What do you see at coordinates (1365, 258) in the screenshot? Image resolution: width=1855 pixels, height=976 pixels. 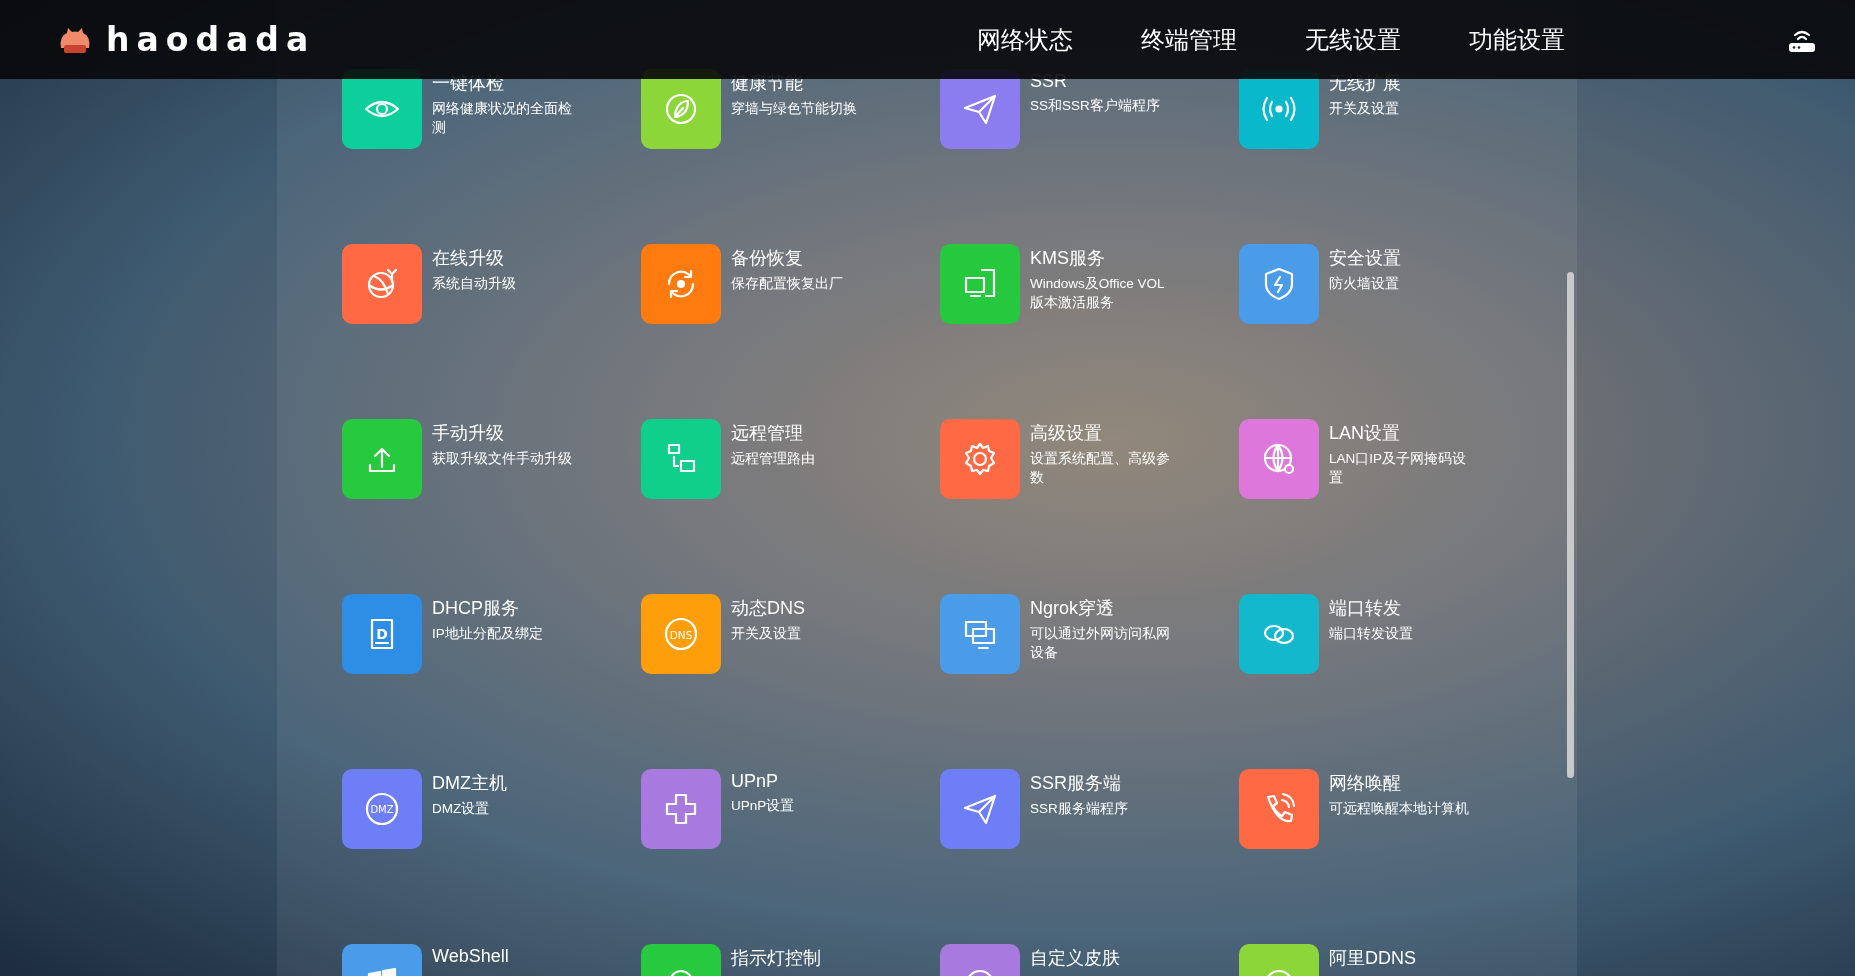 I see `feature-title: 安全设置` at bounding box center [1365, 258].